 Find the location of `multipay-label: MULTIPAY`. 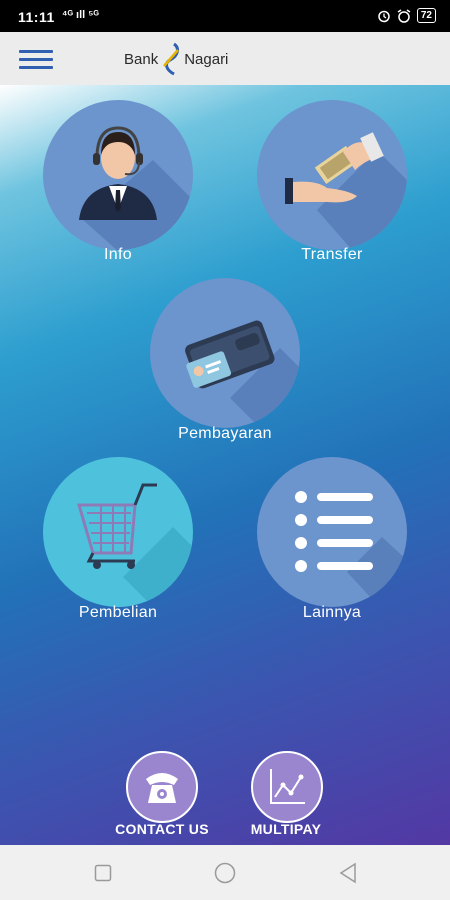

multipay-label: MULTIPAY is located at coordinates (286, 829).